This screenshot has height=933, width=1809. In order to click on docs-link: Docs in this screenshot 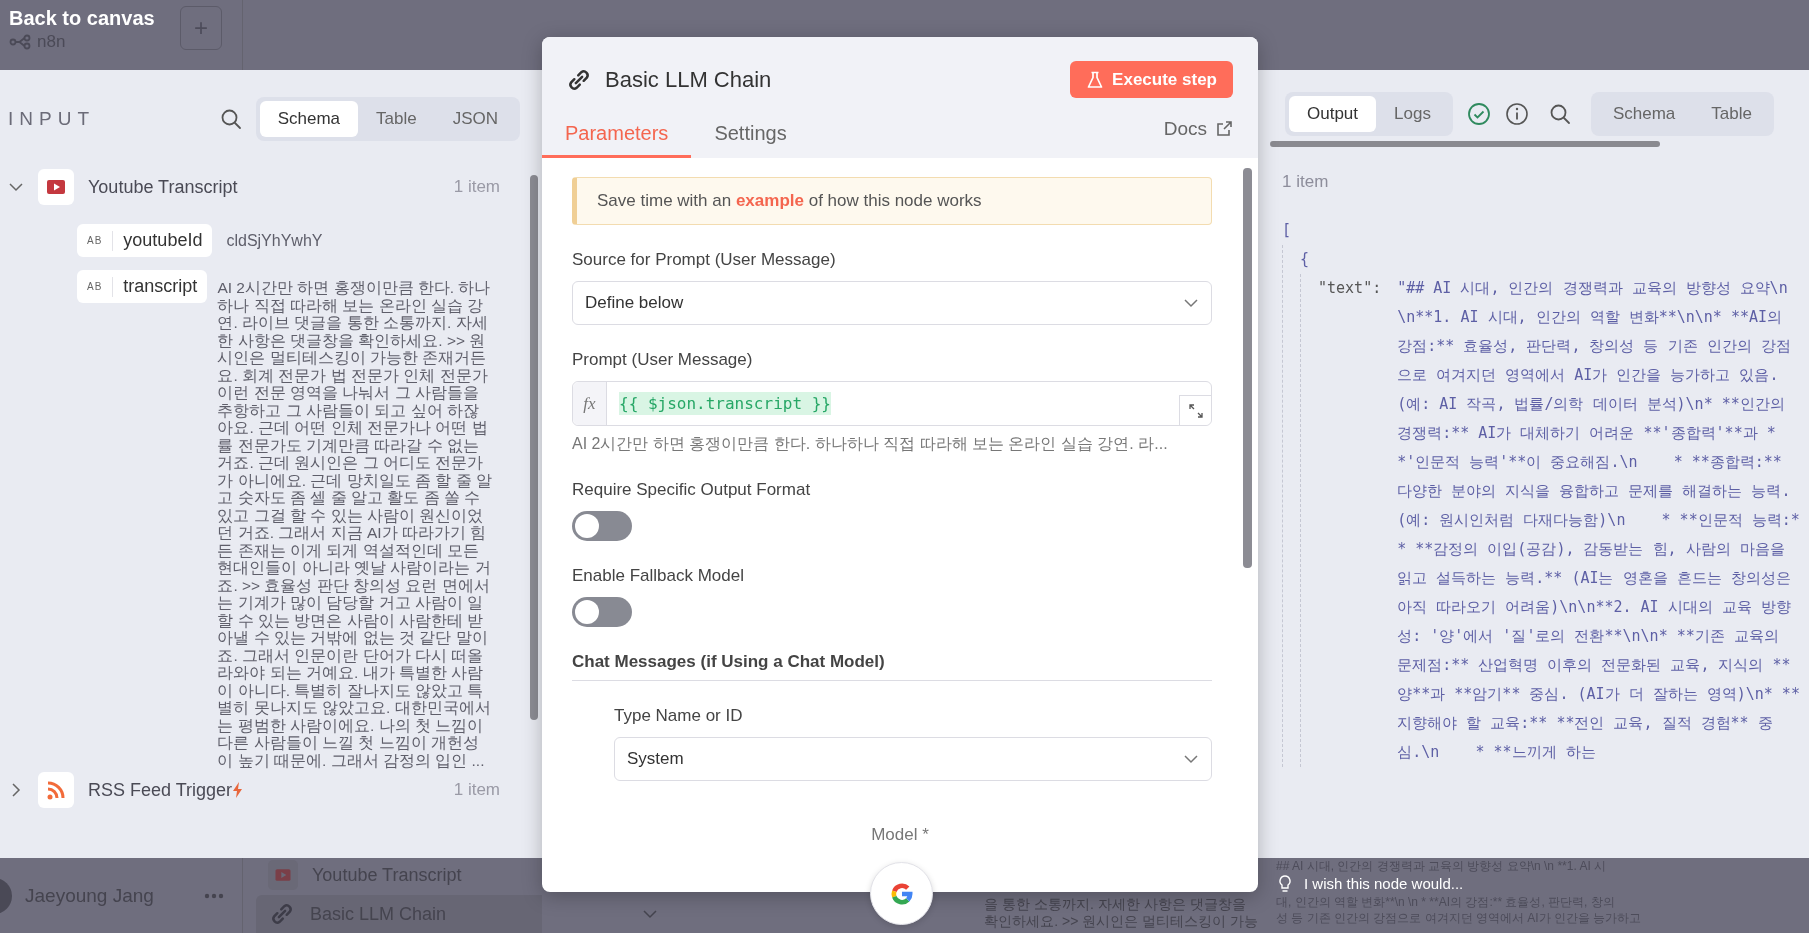, I will do `click(1198, 129)`.